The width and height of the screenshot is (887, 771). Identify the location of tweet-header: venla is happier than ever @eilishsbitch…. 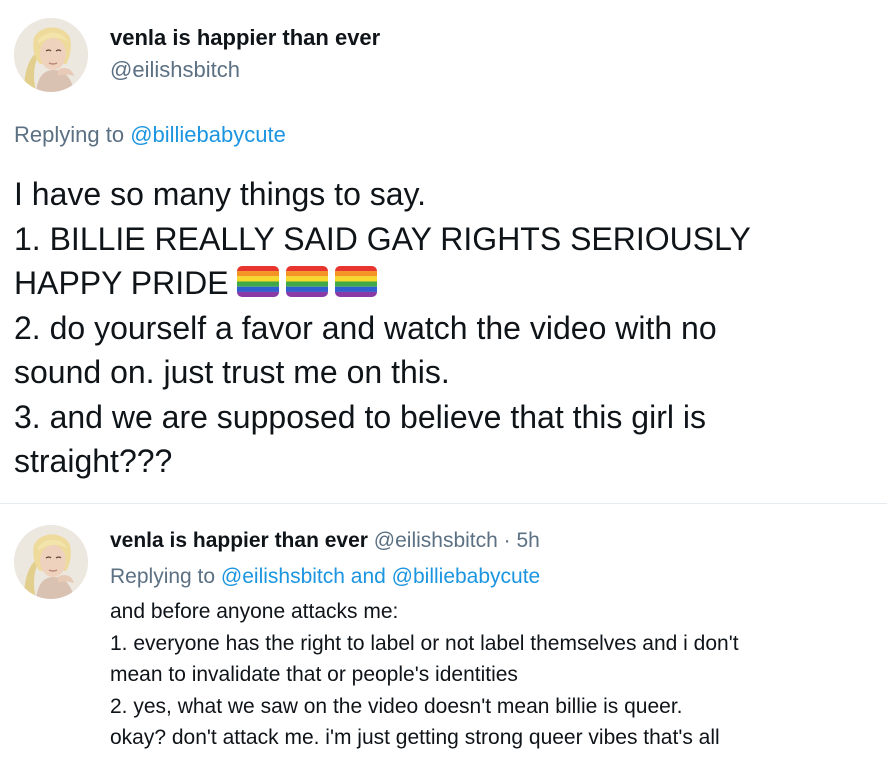
(325, 541).